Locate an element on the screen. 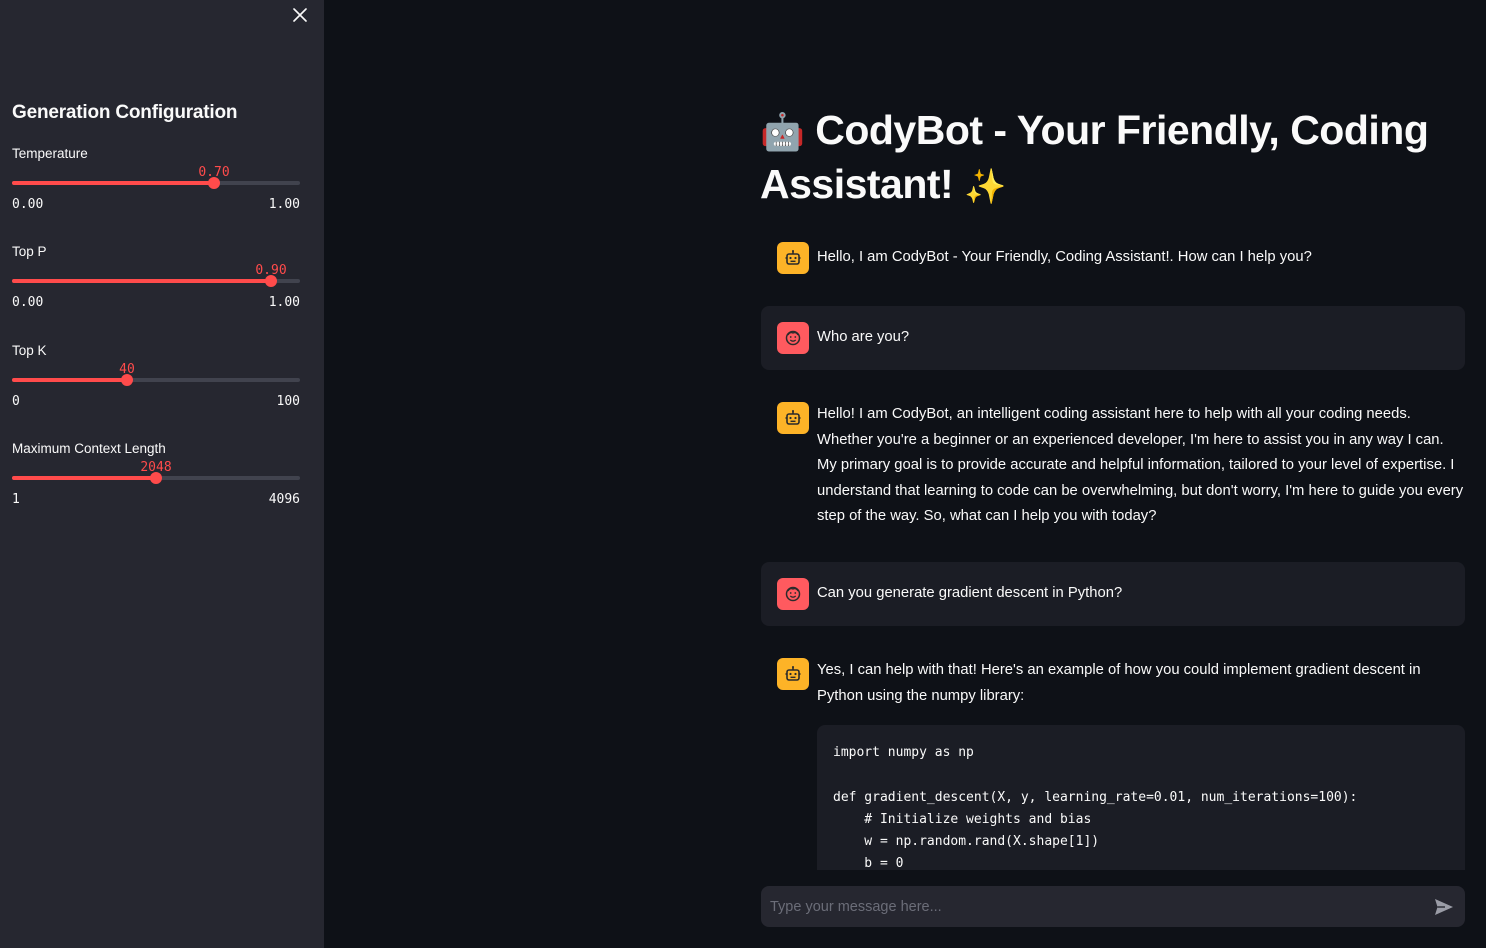 The height and width of the screenshot is (948, 1486). slider-min: 1 is located at coordinates (16, 499).